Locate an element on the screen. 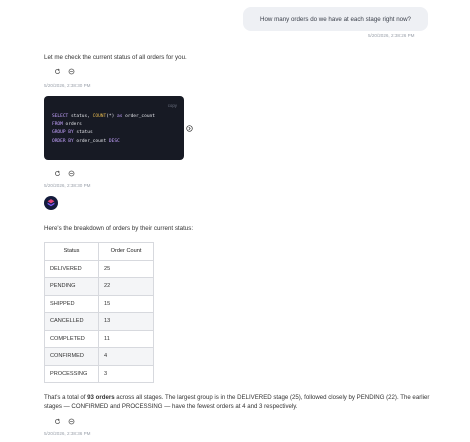 The width and height of the screenshot is (470, 442). status-cell: PROCESSING is located at coordinates (71, 373).